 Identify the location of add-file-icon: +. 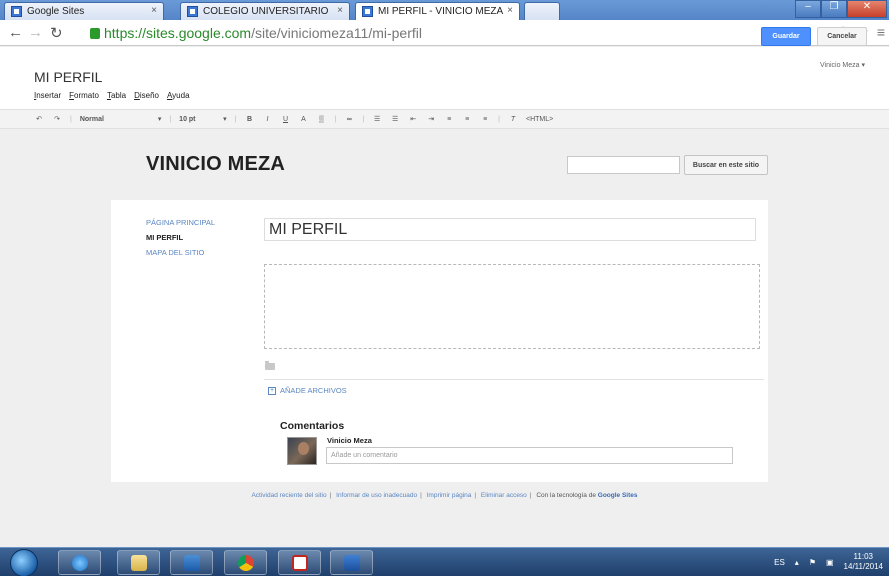
(272, 390).